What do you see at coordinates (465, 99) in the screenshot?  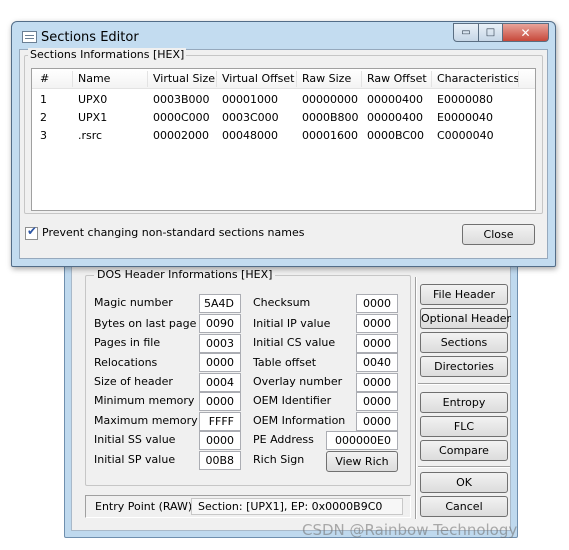 I see `cell-characteristics: E0000080` at bounding box center [465, 99].